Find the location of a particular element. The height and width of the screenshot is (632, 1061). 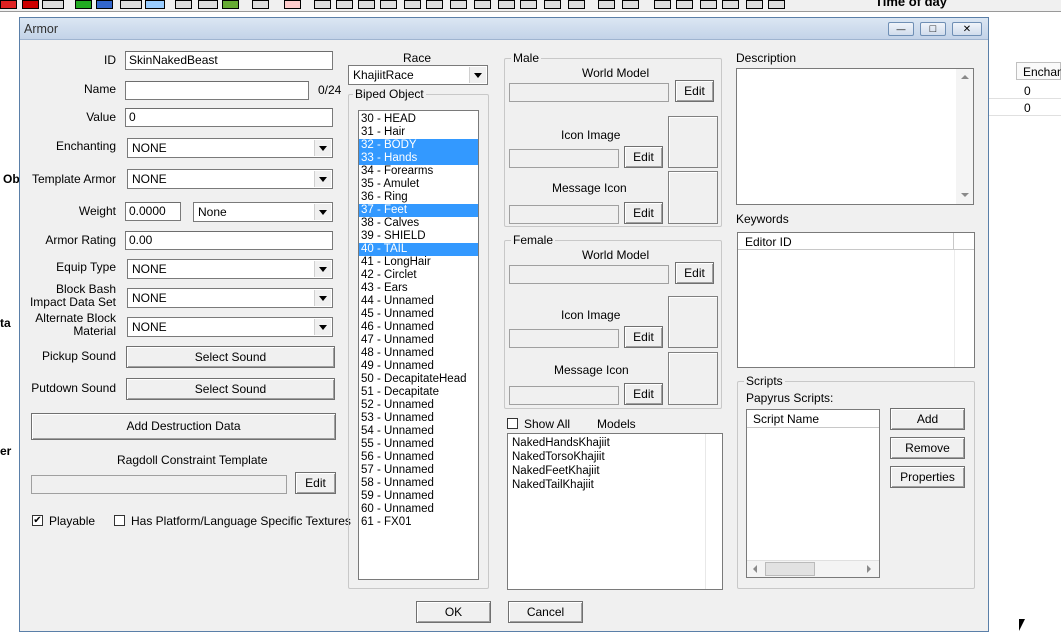

biped-slot-item: 46 - Unnamed is located at coordinates (418, 327).